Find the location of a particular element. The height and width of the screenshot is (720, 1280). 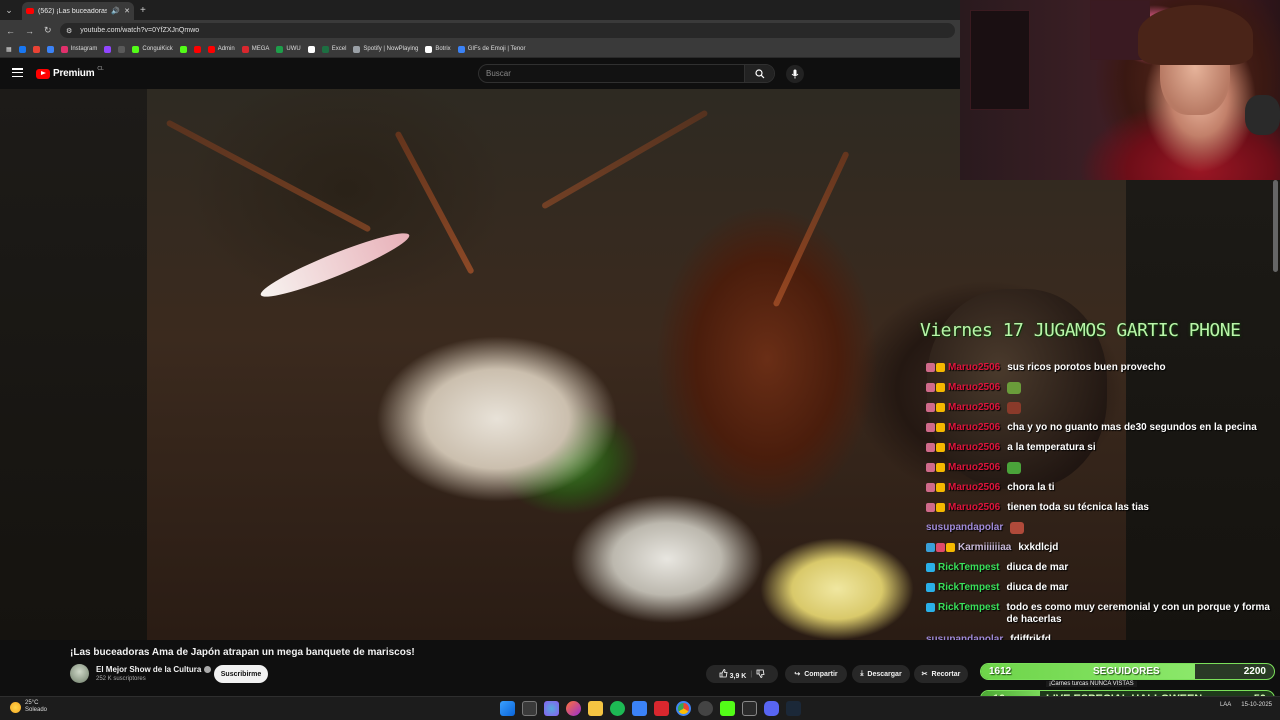

weather-widget: 25°C Soleado is located at coordinates (28, 707).